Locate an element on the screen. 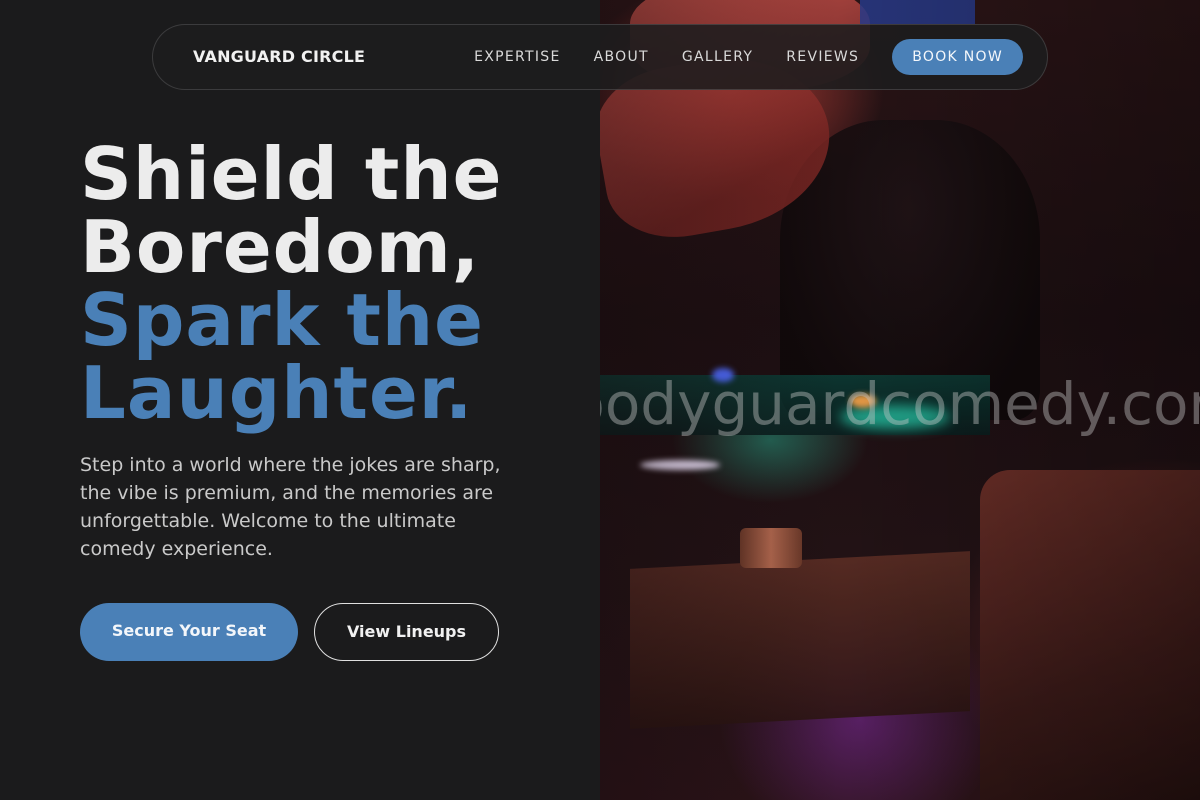 The width and height of the screenshot is (1200, 800). view-lineups-button: View Lineups is located at coordinates (406, 632).